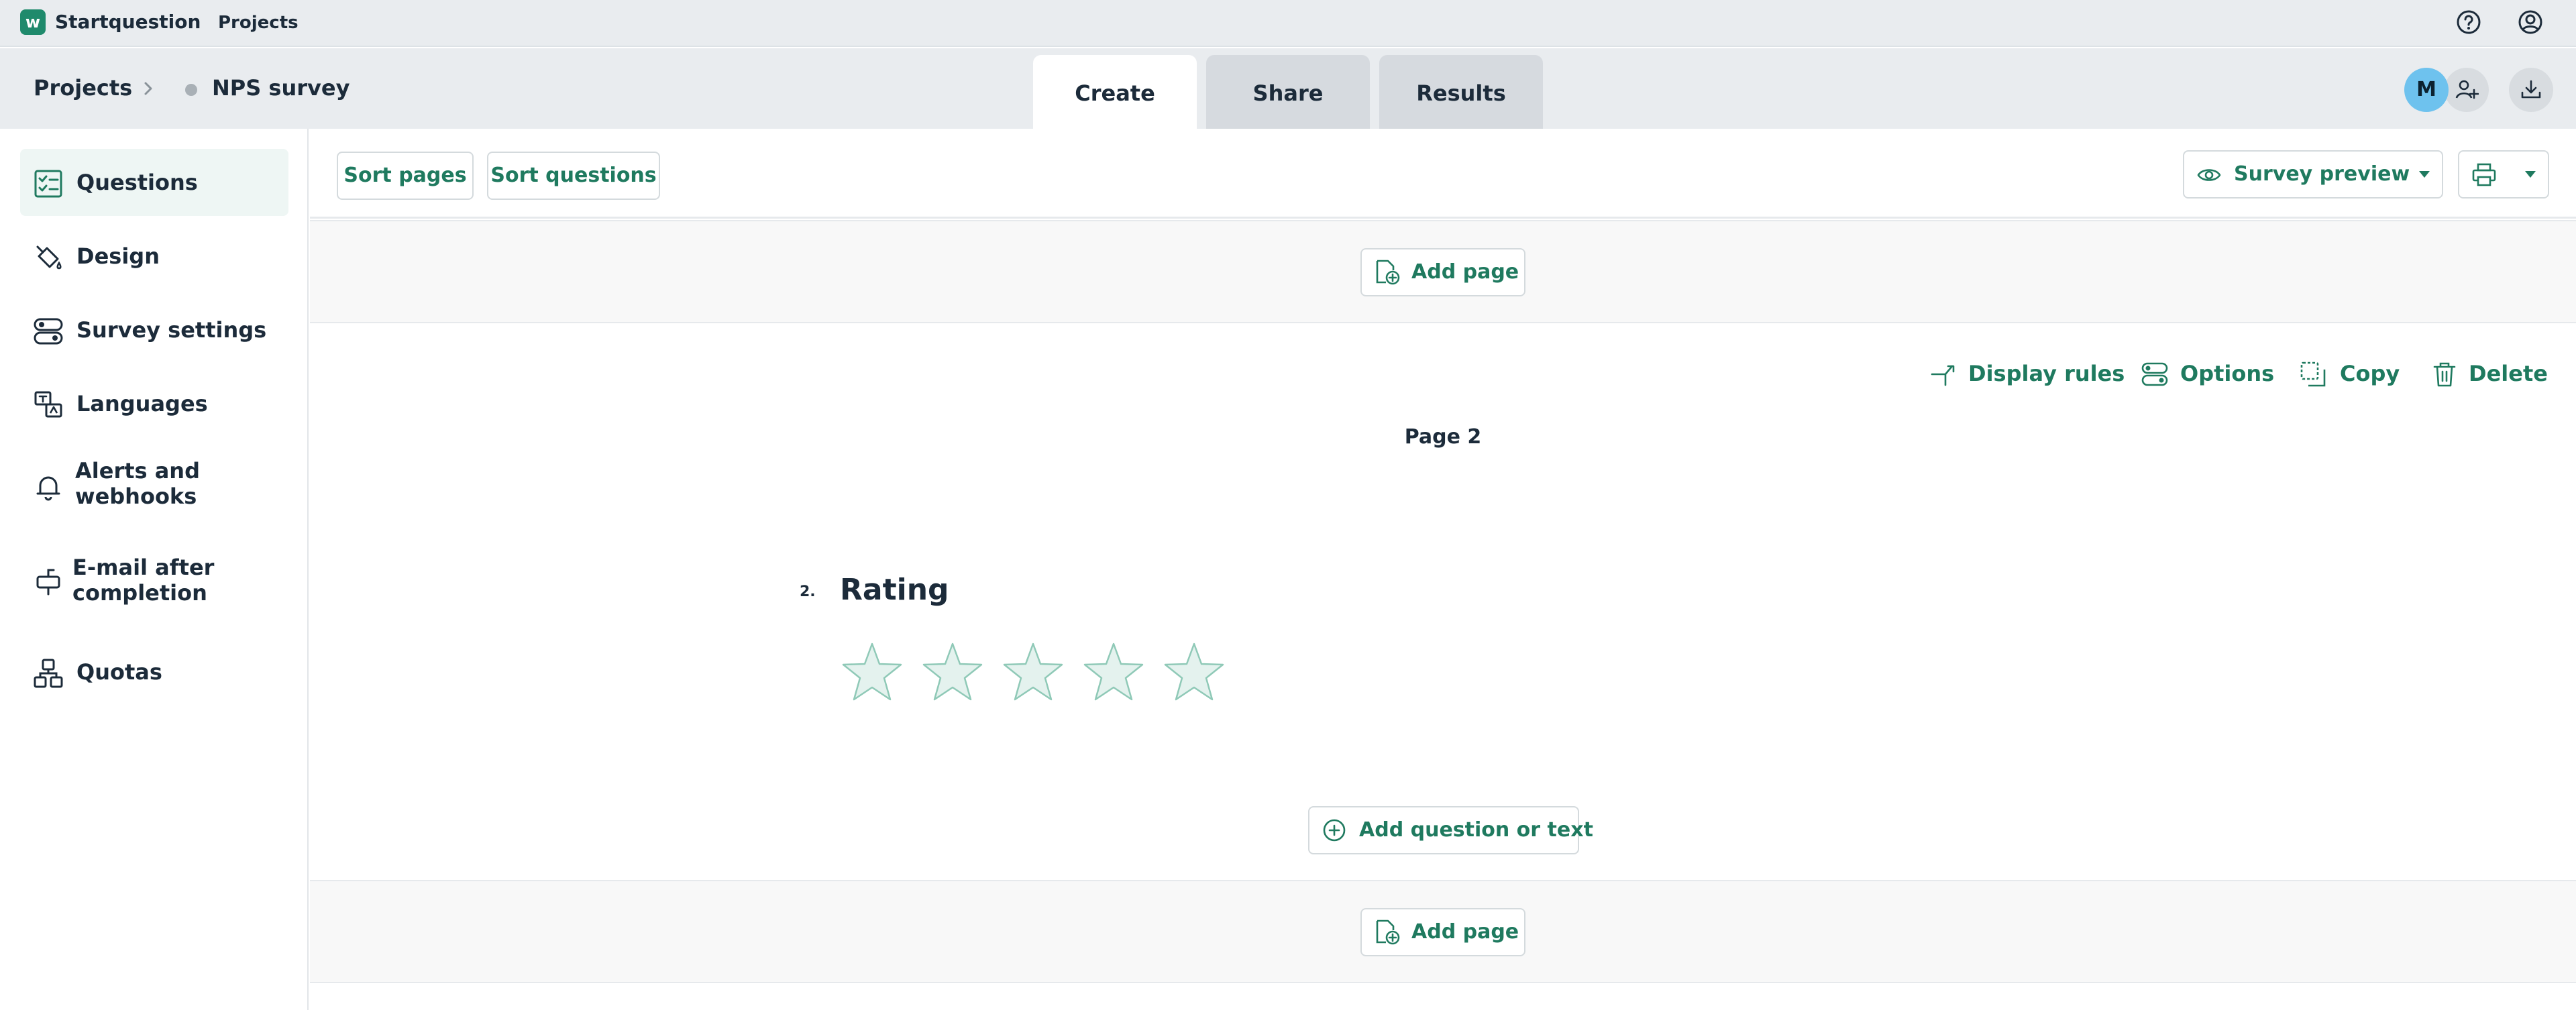 The height and width of the screenshot is (1010, 2576). What do you see at coordinates (281, 87) in the screenshot?
I see `breadcrumb-survey-name: NPS survey` at bounding box center [281, 87].